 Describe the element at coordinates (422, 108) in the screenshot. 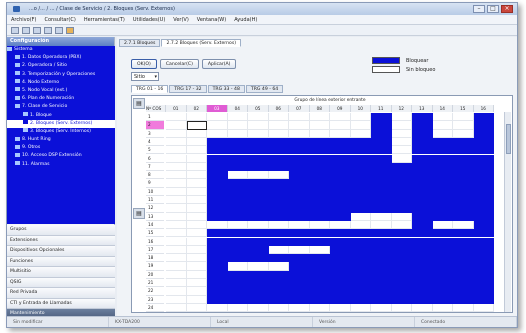

I see `column-header: 13` at that location.